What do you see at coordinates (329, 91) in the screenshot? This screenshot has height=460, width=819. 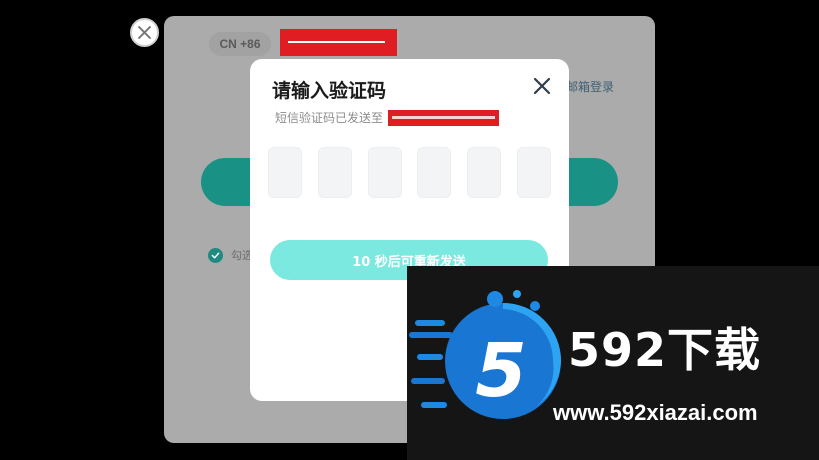 I see `modal-title: 请输入验证码` at bounding box center [329, 91].